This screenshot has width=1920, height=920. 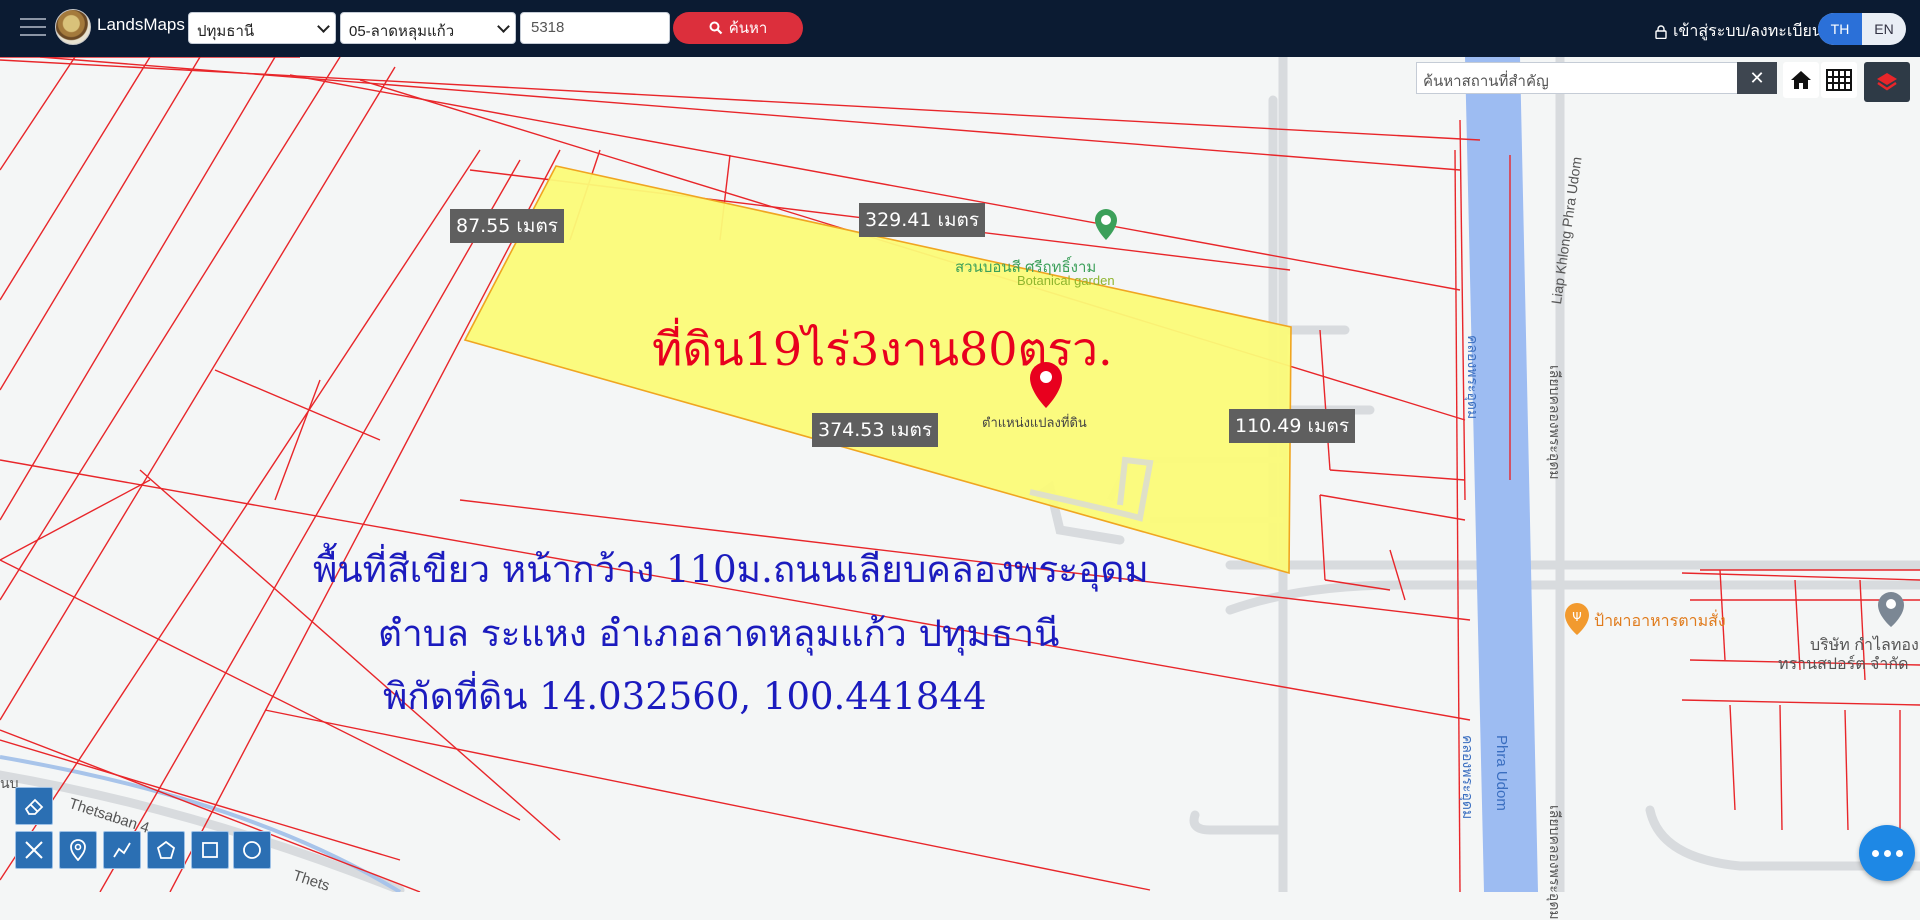 I want to click on side-length-label: 374.53 เมตร, so click(x=875, y=430).